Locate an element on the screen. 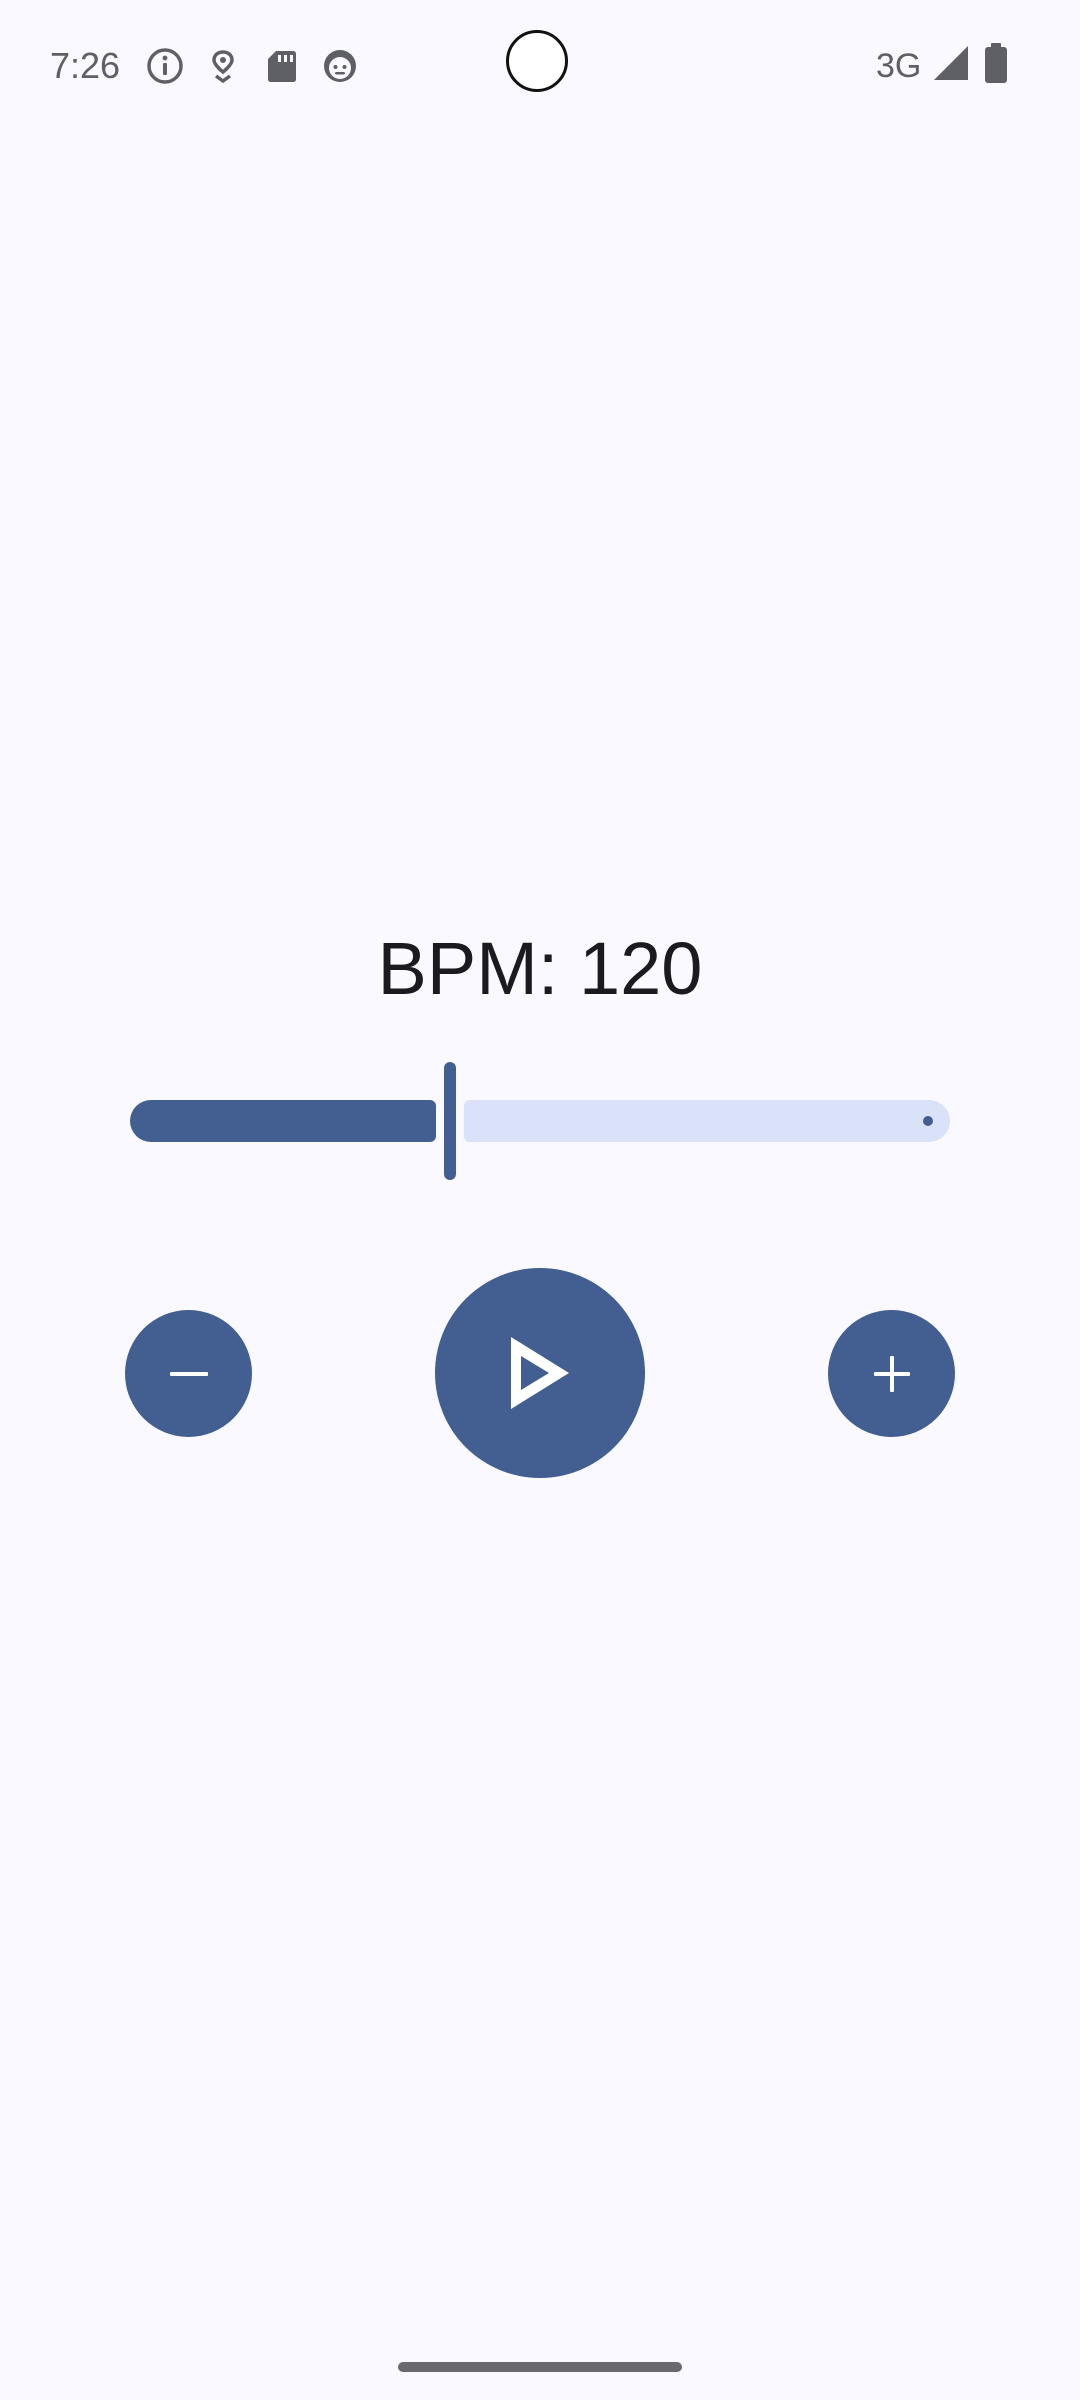  bpm-slider is located at coordinates (540, 1122).